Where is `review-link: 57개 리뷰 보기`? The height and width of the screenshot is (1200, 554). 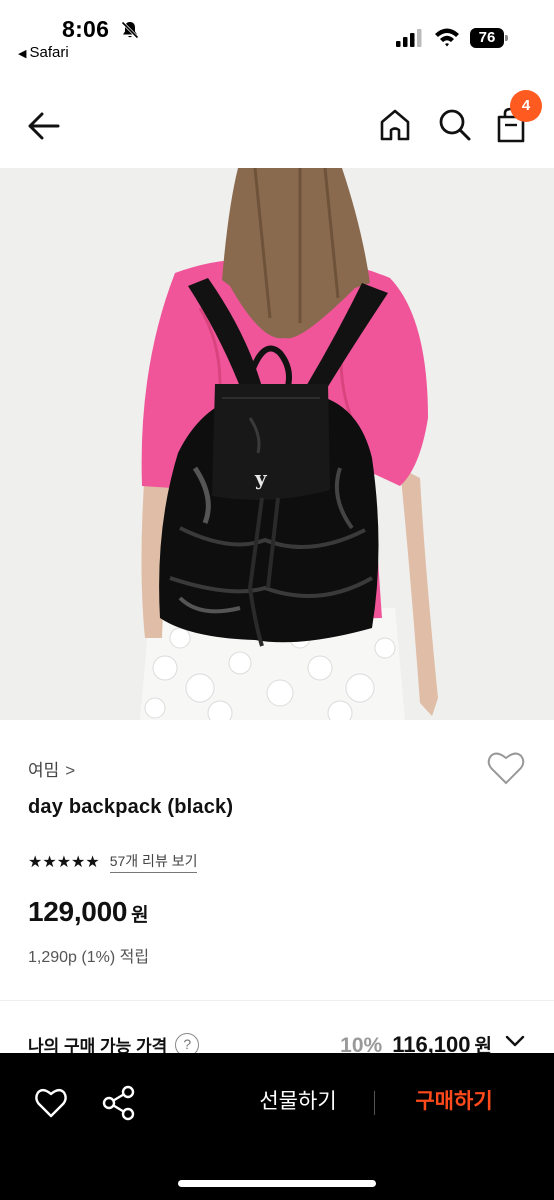
review-link: 57개 리뷰 보기 is located at coordinates (153, 862).